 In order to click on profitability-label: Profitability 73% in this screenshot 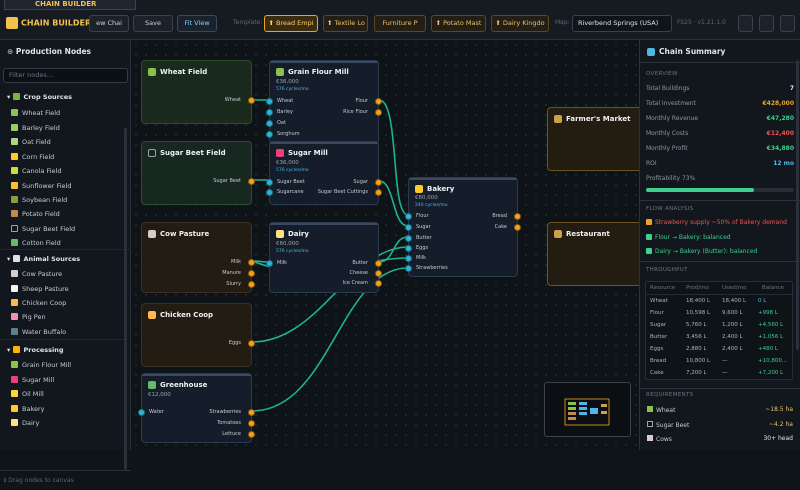, I will do `click(671, 178)`.